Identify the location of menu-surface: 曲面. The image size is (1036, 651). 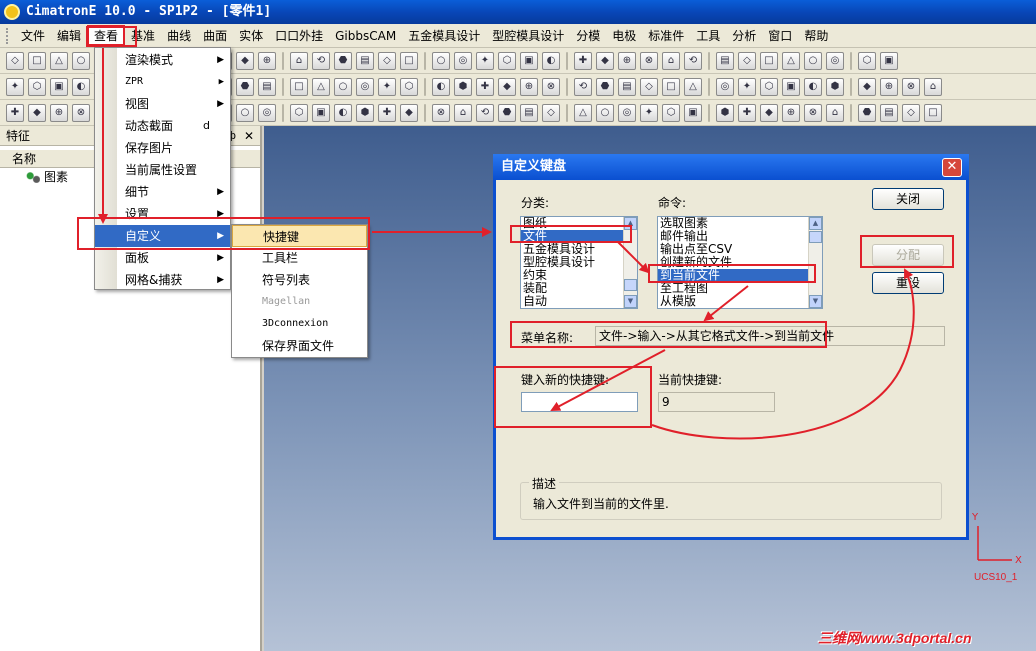
(215, 35).